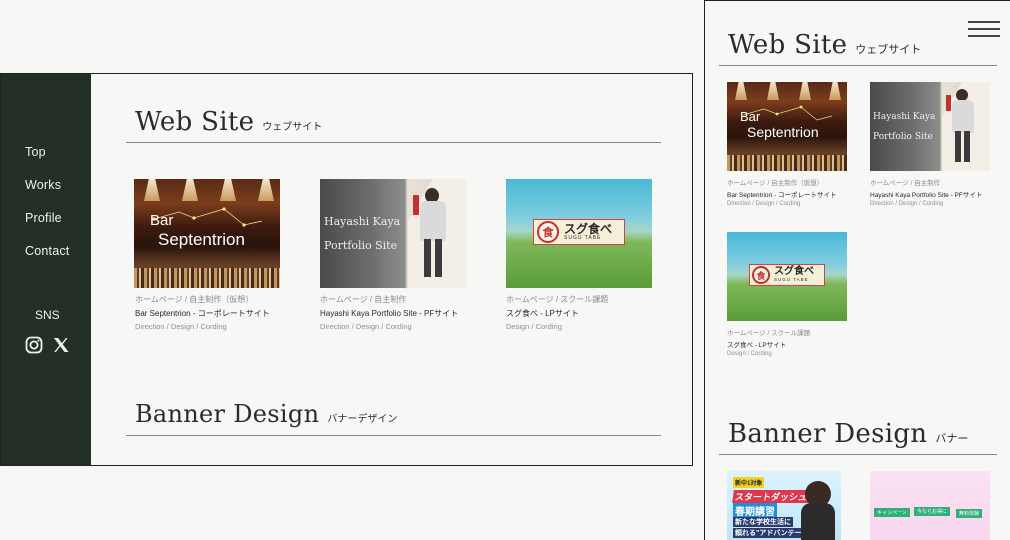 This screenshot has height=540, width=1010. Describe the element at coordinates (35, 152) in the screenshot. I see `nav-top: Top` at that location.